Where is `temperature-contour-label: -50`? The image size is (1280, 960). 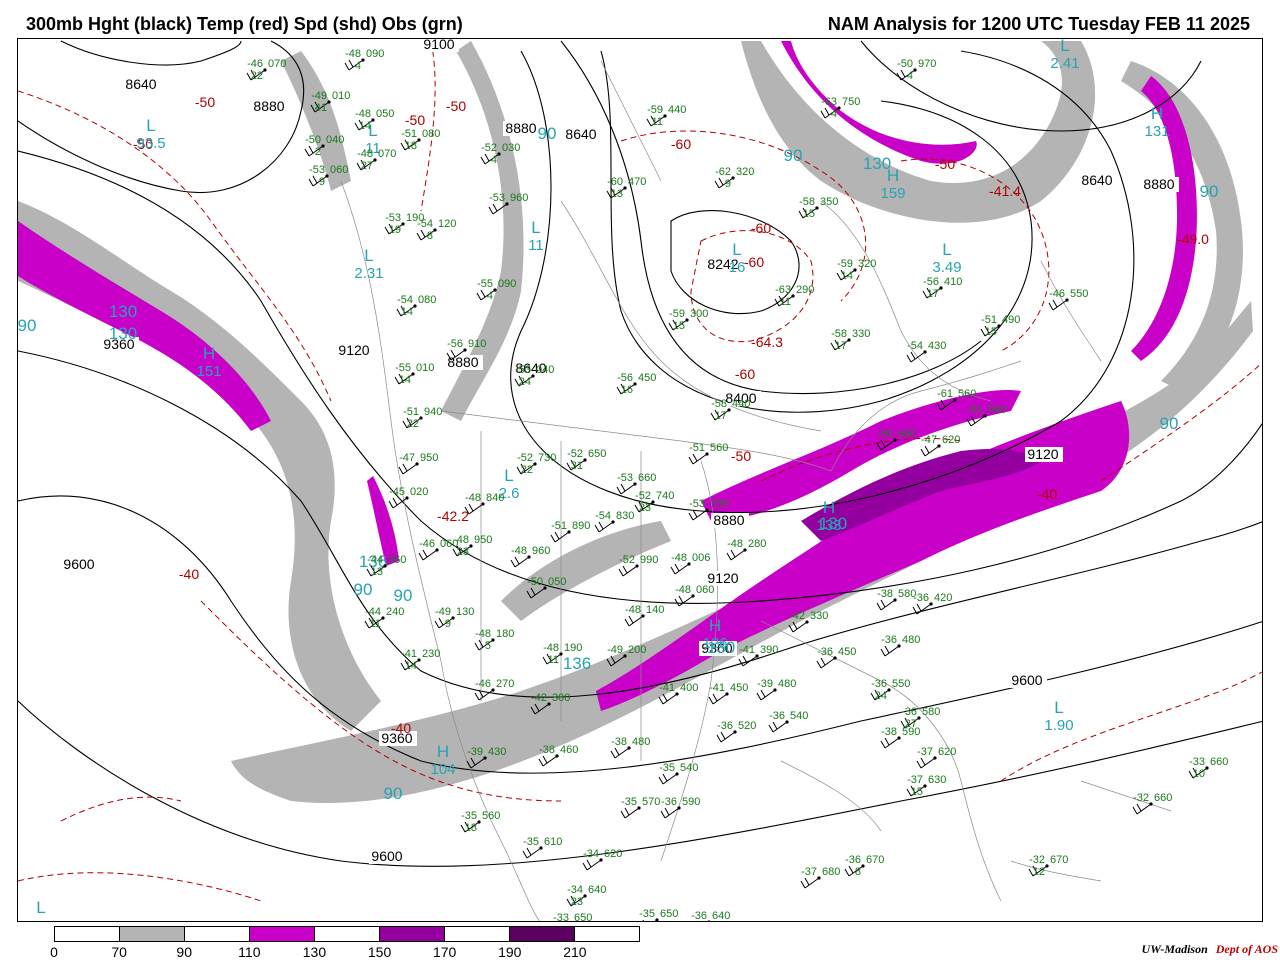 temperature-contour-label: -50 is located at coordinates (456, 106).